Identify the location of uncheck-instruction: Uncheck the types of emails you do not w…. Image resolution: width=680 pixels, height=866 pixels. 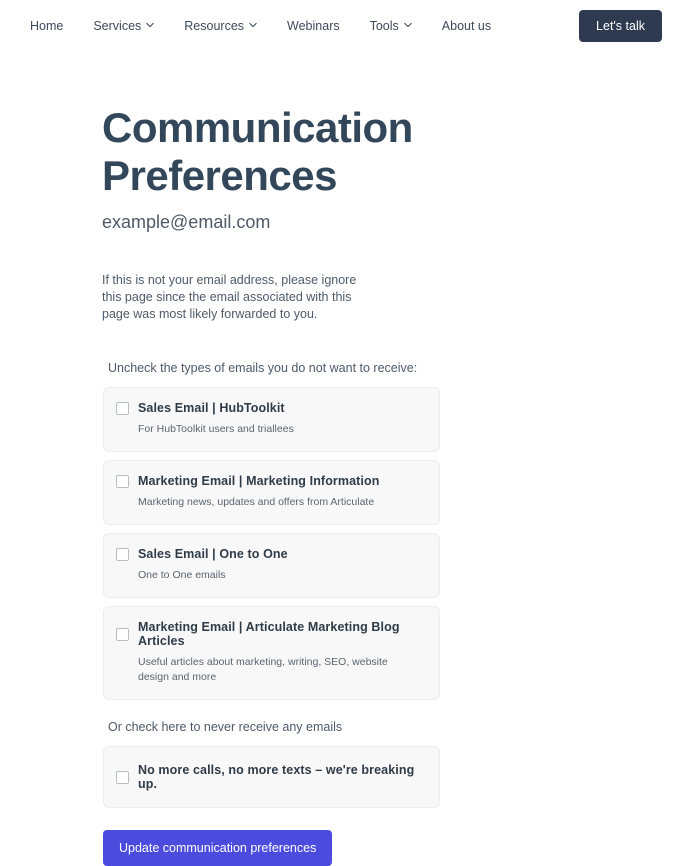
(263, 368).